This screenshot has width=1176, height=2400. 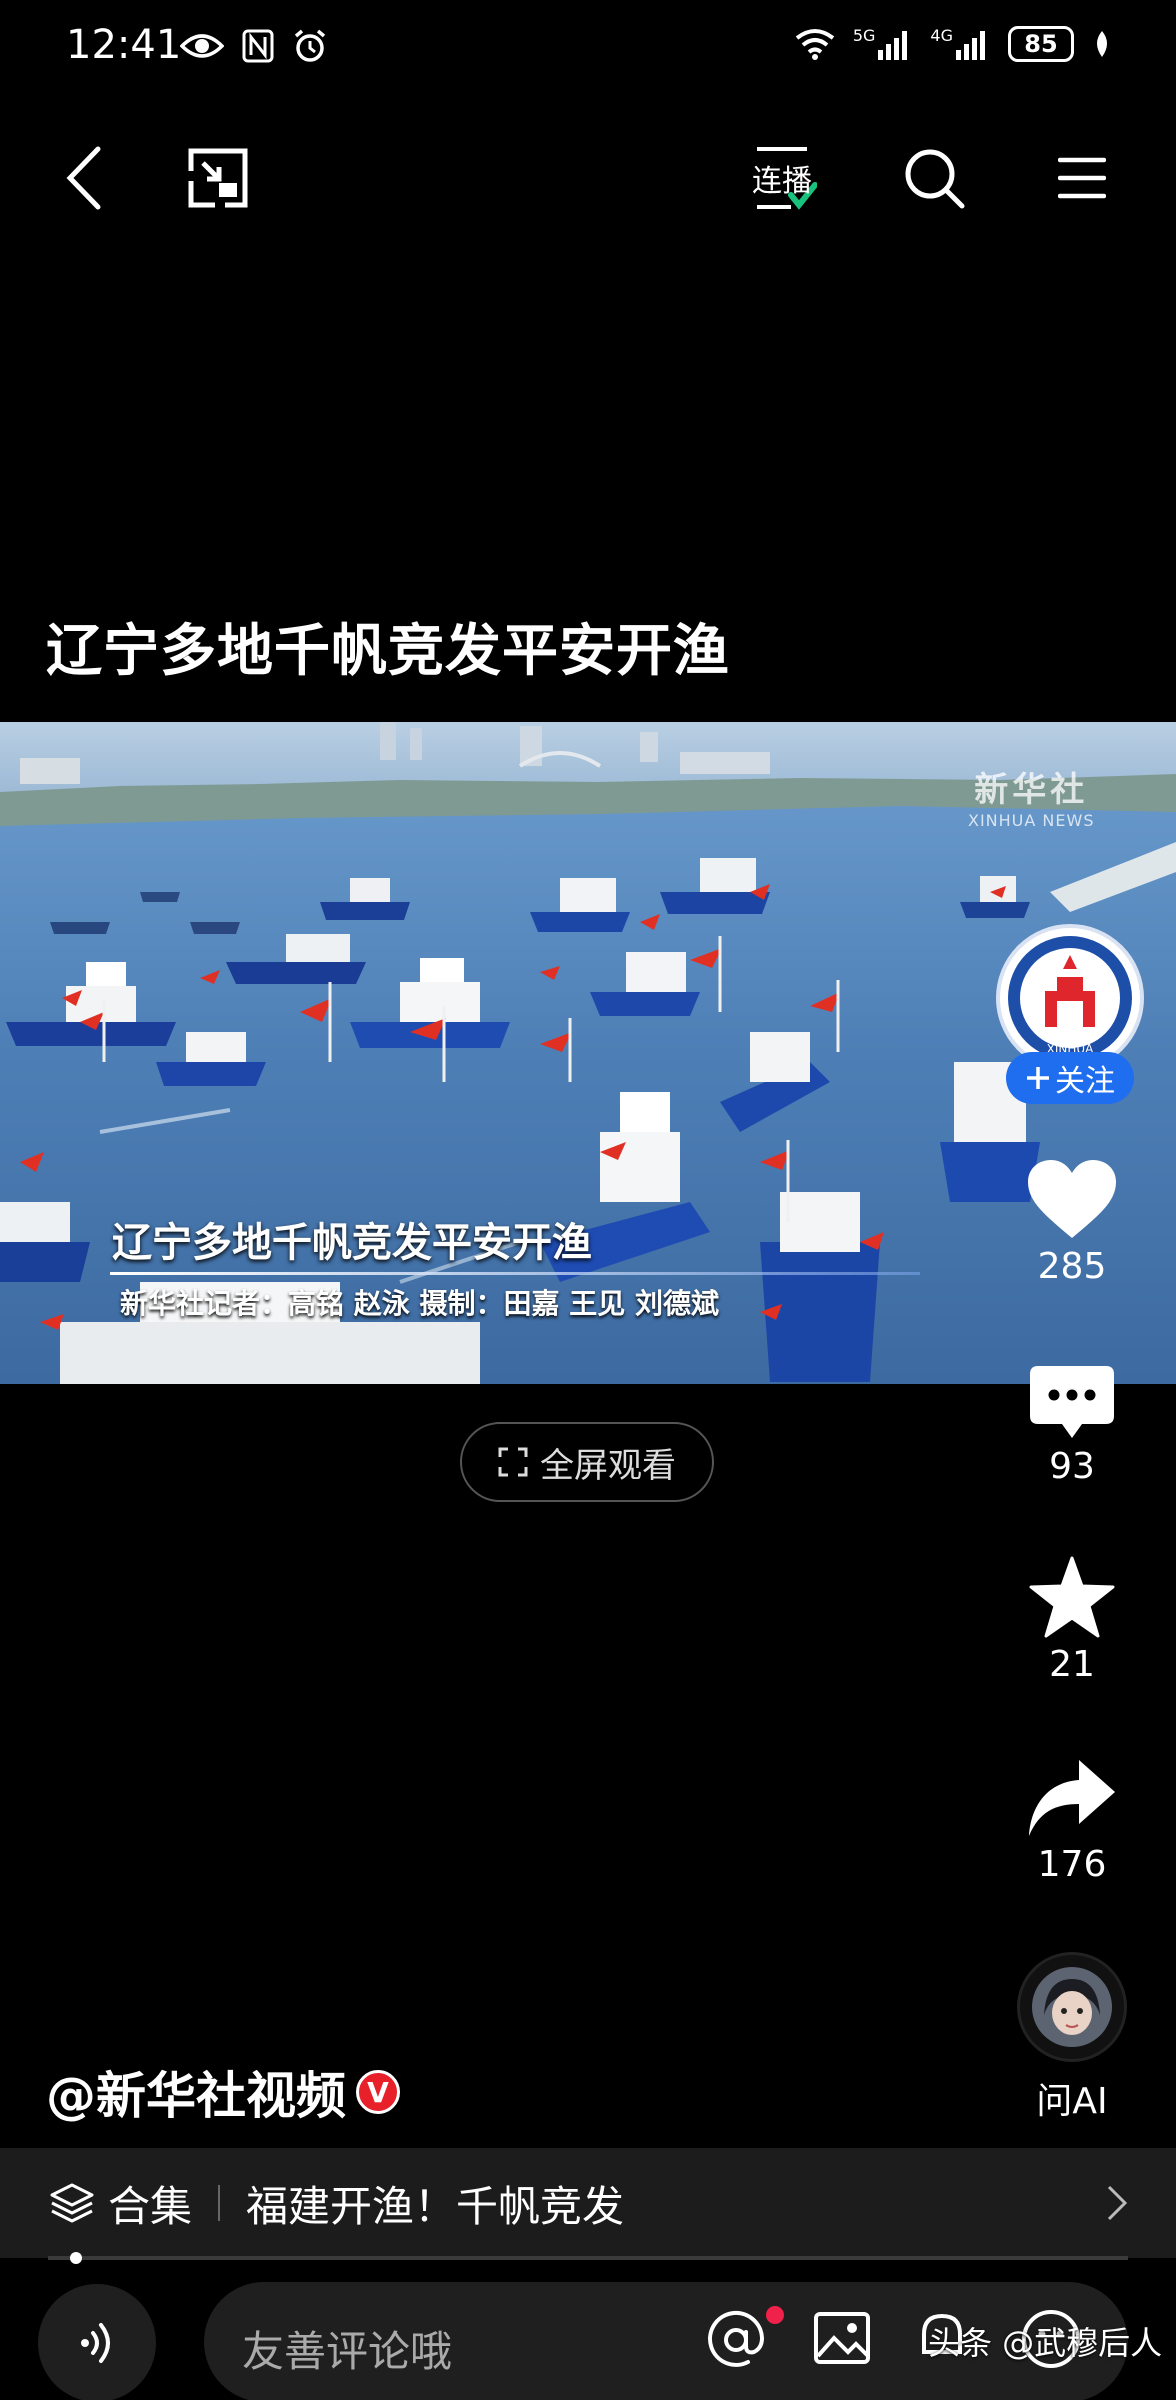 I want to click on ai-character-icon, so click(x=1072, y=2007).